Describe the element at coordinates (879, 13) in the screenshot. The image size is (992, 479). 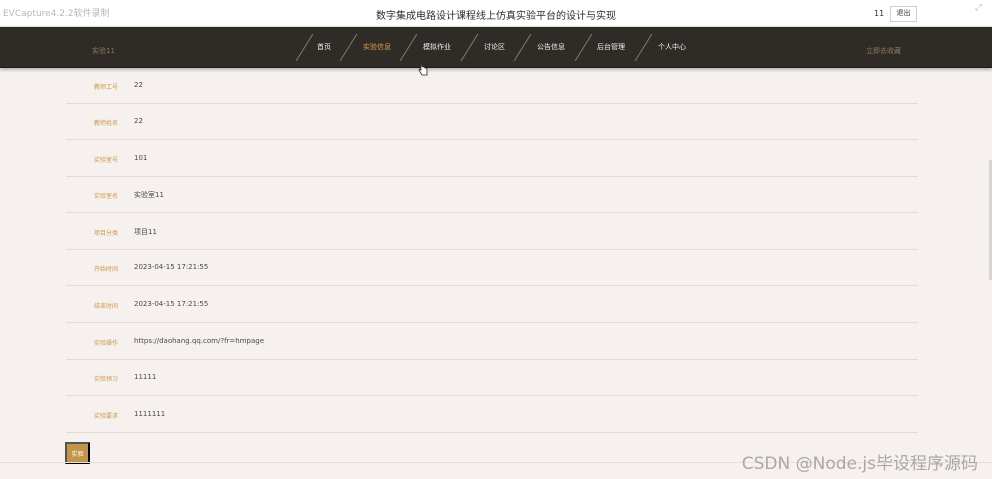
I see `user-name: 11` at that location.